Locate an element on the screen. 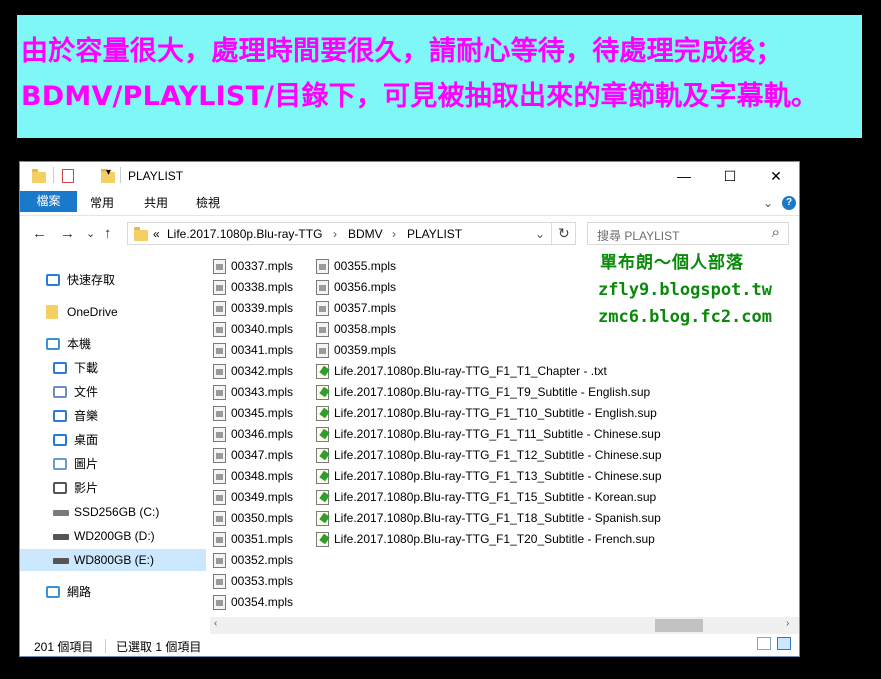 This screenshot has height=679, width=881. up-button: ↑ is located at coordinates (108, 233).